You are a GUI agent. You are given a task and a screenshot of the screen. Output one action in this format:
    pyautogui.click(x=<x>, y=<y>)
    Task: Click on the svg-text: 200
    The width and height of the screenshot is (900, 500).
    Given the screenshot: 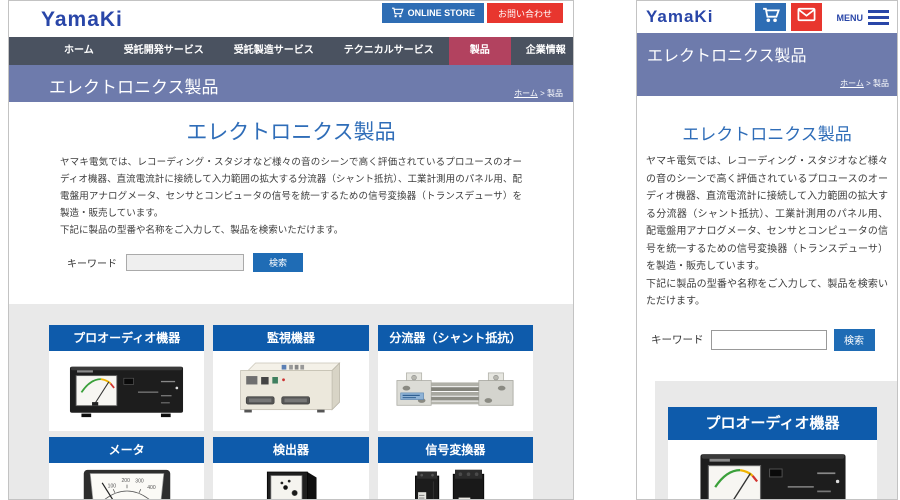 What is the action you would take?
    pyautogui.click(x=125, y=481)
    